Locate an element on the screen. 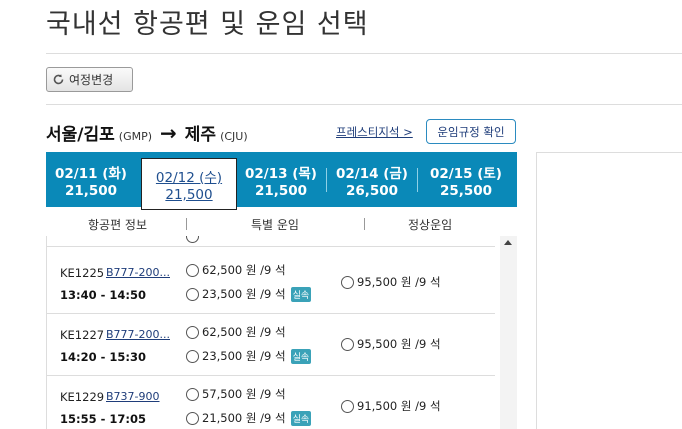 The image size is (682, 429). date-label: 02/11 (화) is located at coordinates (91, 174).